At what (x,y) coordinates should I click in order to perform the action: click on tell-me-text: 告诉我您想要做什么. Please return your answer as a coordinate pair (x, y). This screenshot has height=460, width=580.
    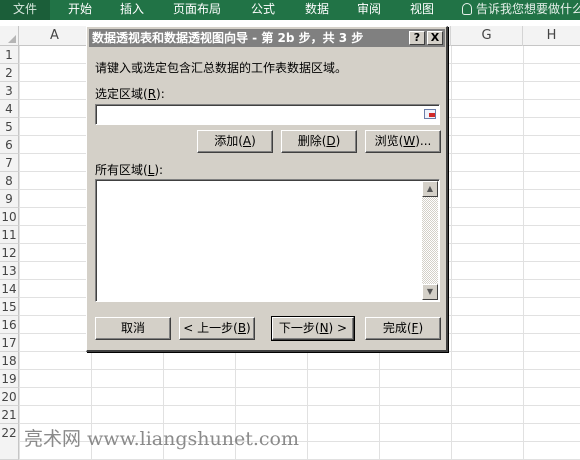
    Looking at the image, I should click on (528, 9).